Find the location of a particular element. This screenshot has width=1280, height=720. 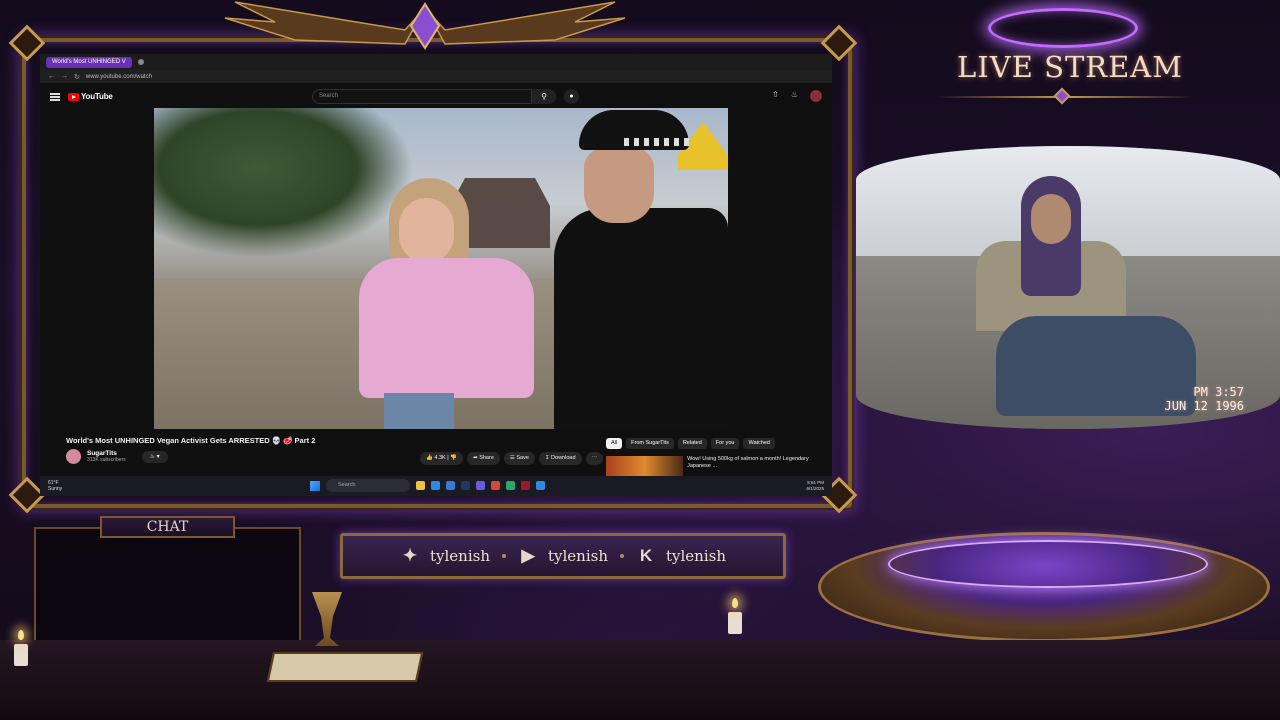

clock-date: 6/1/2025 is located at coordinates (815, 488).